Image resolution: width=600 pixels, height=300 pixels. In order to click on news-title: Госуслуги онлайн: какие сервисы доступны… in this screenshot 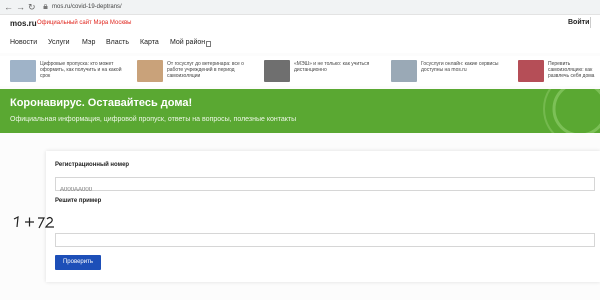, I will do `click(460, 67)`.